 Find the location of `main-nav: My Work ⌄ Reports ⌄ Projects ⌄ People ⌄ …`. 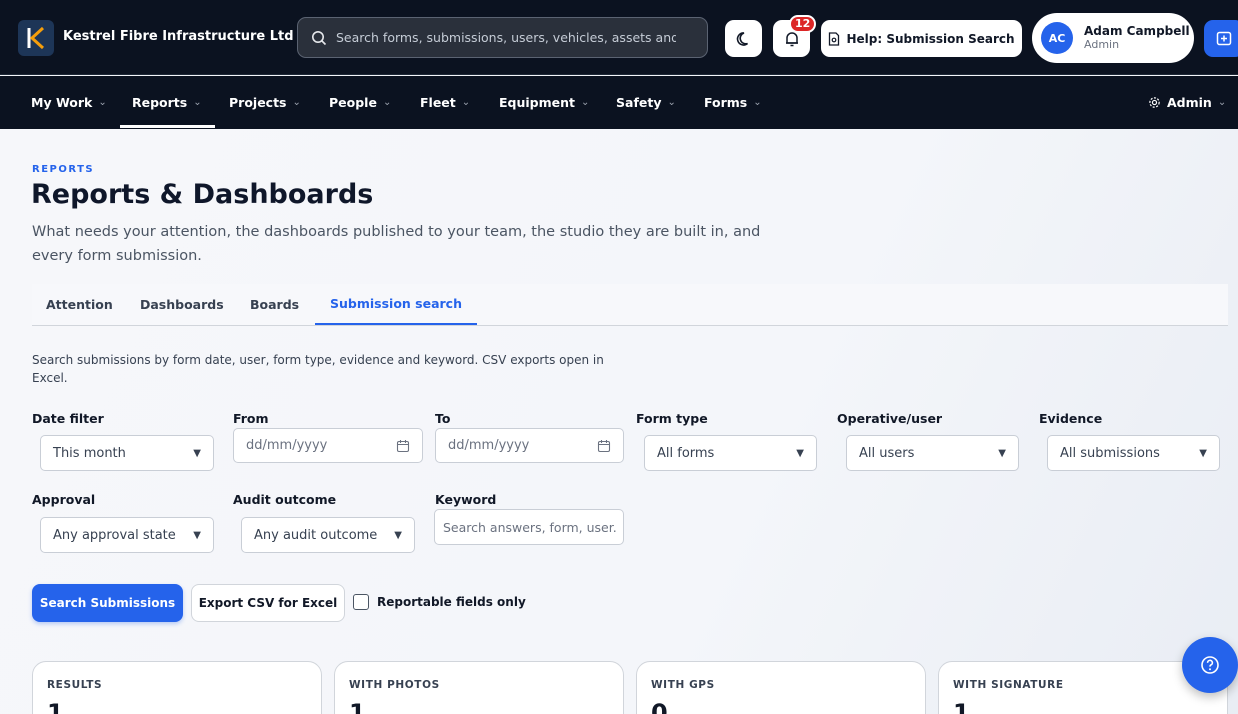

main-nav: My Work ⌄ Reports ⌄ Projects ⌄ People ⌄ … is located at coordinates (619, 102).